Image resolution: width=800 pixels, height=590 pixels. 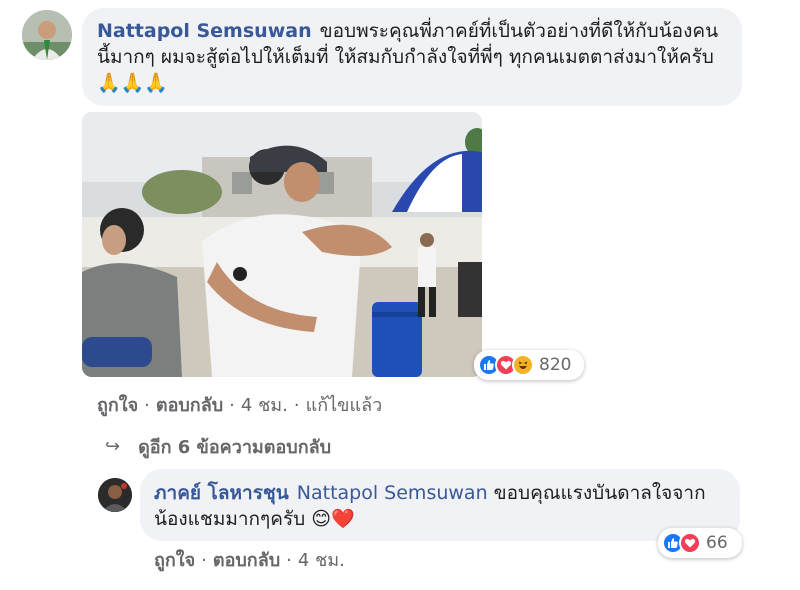 I want to click on view-more-replies-button: ↪ ดูอีก 6 ข้อความตอบกลับ, so click(x=218, y=446).